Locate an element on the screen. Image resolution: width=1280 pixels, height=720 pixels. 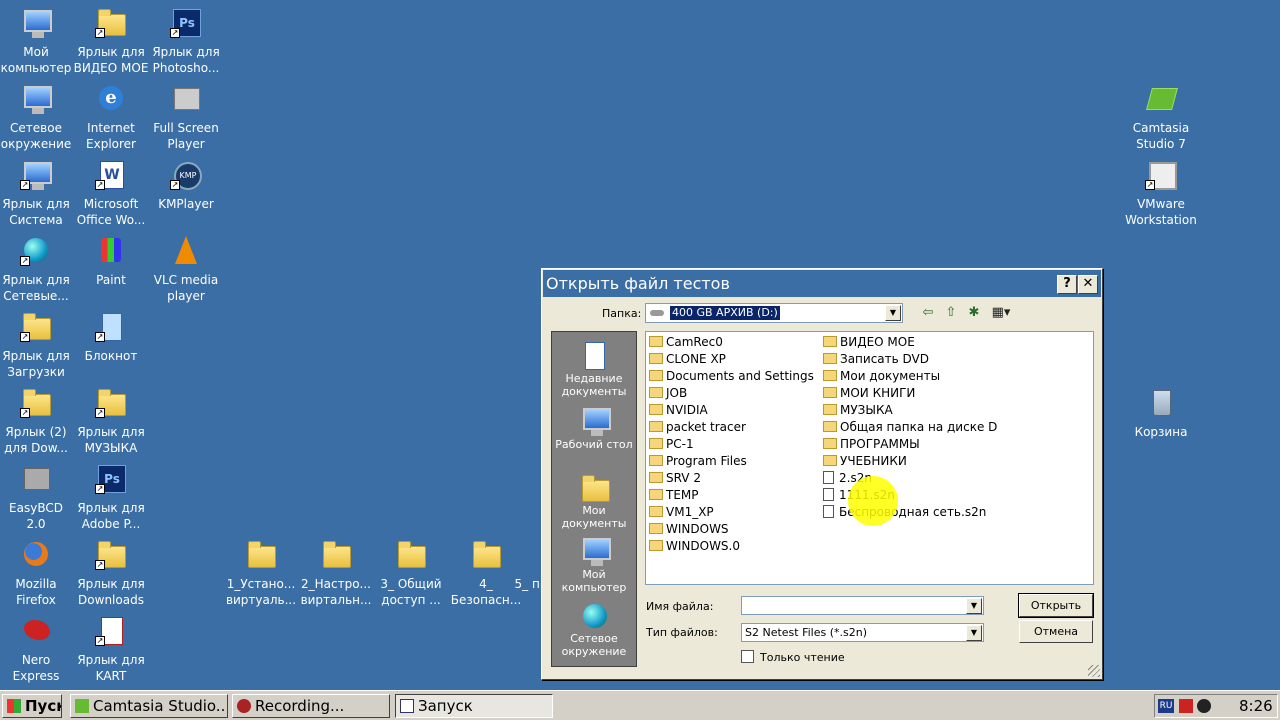
desktop-icon-network: Сетевое окружение is located at coordinates (37, 116).